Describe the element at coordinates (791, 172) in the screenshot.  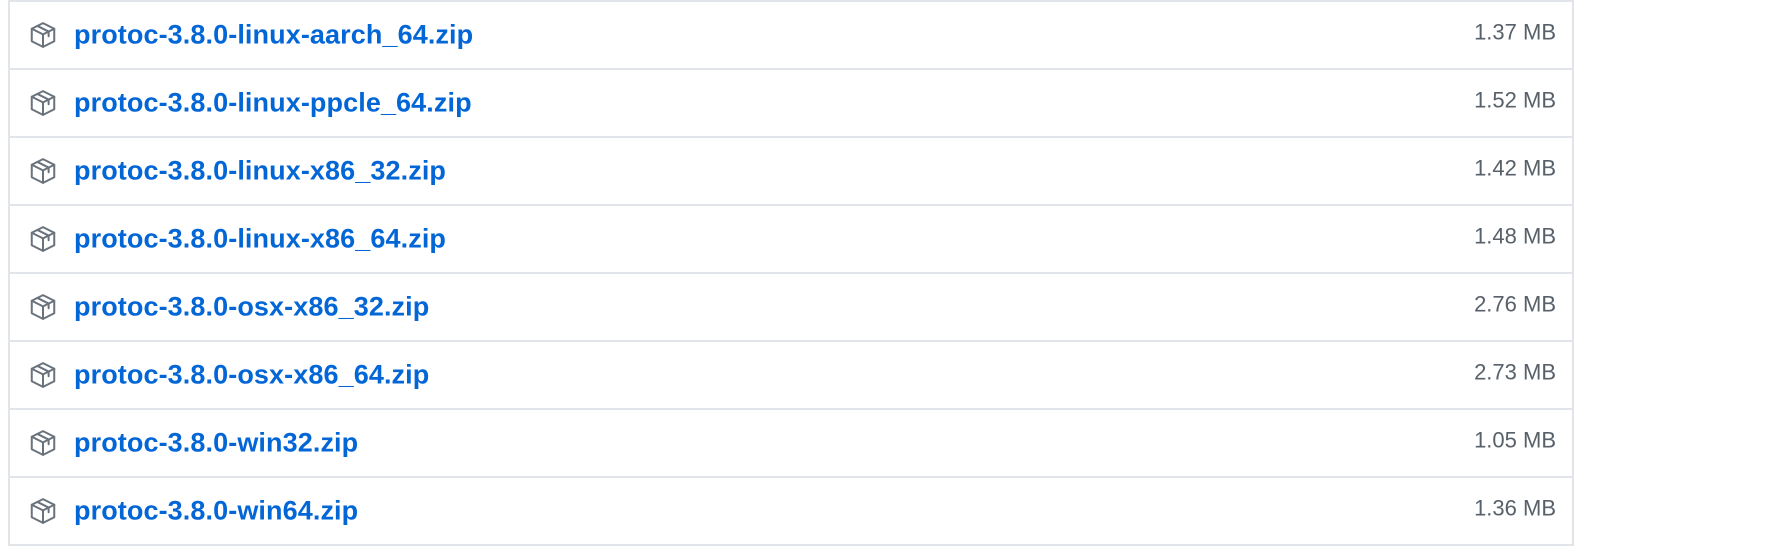
I see `asset-row: protoc-3.8.0-linux-x86_32.zip 1.42 MB` at that location.